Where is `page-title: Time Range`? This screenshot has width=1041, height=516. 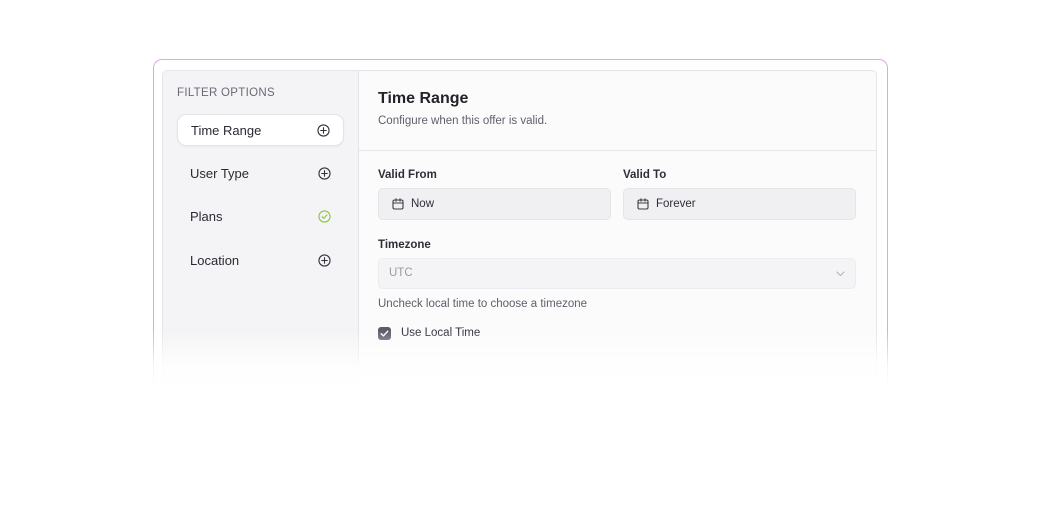
page-title: Time Range is located at coordinates (423, 98).